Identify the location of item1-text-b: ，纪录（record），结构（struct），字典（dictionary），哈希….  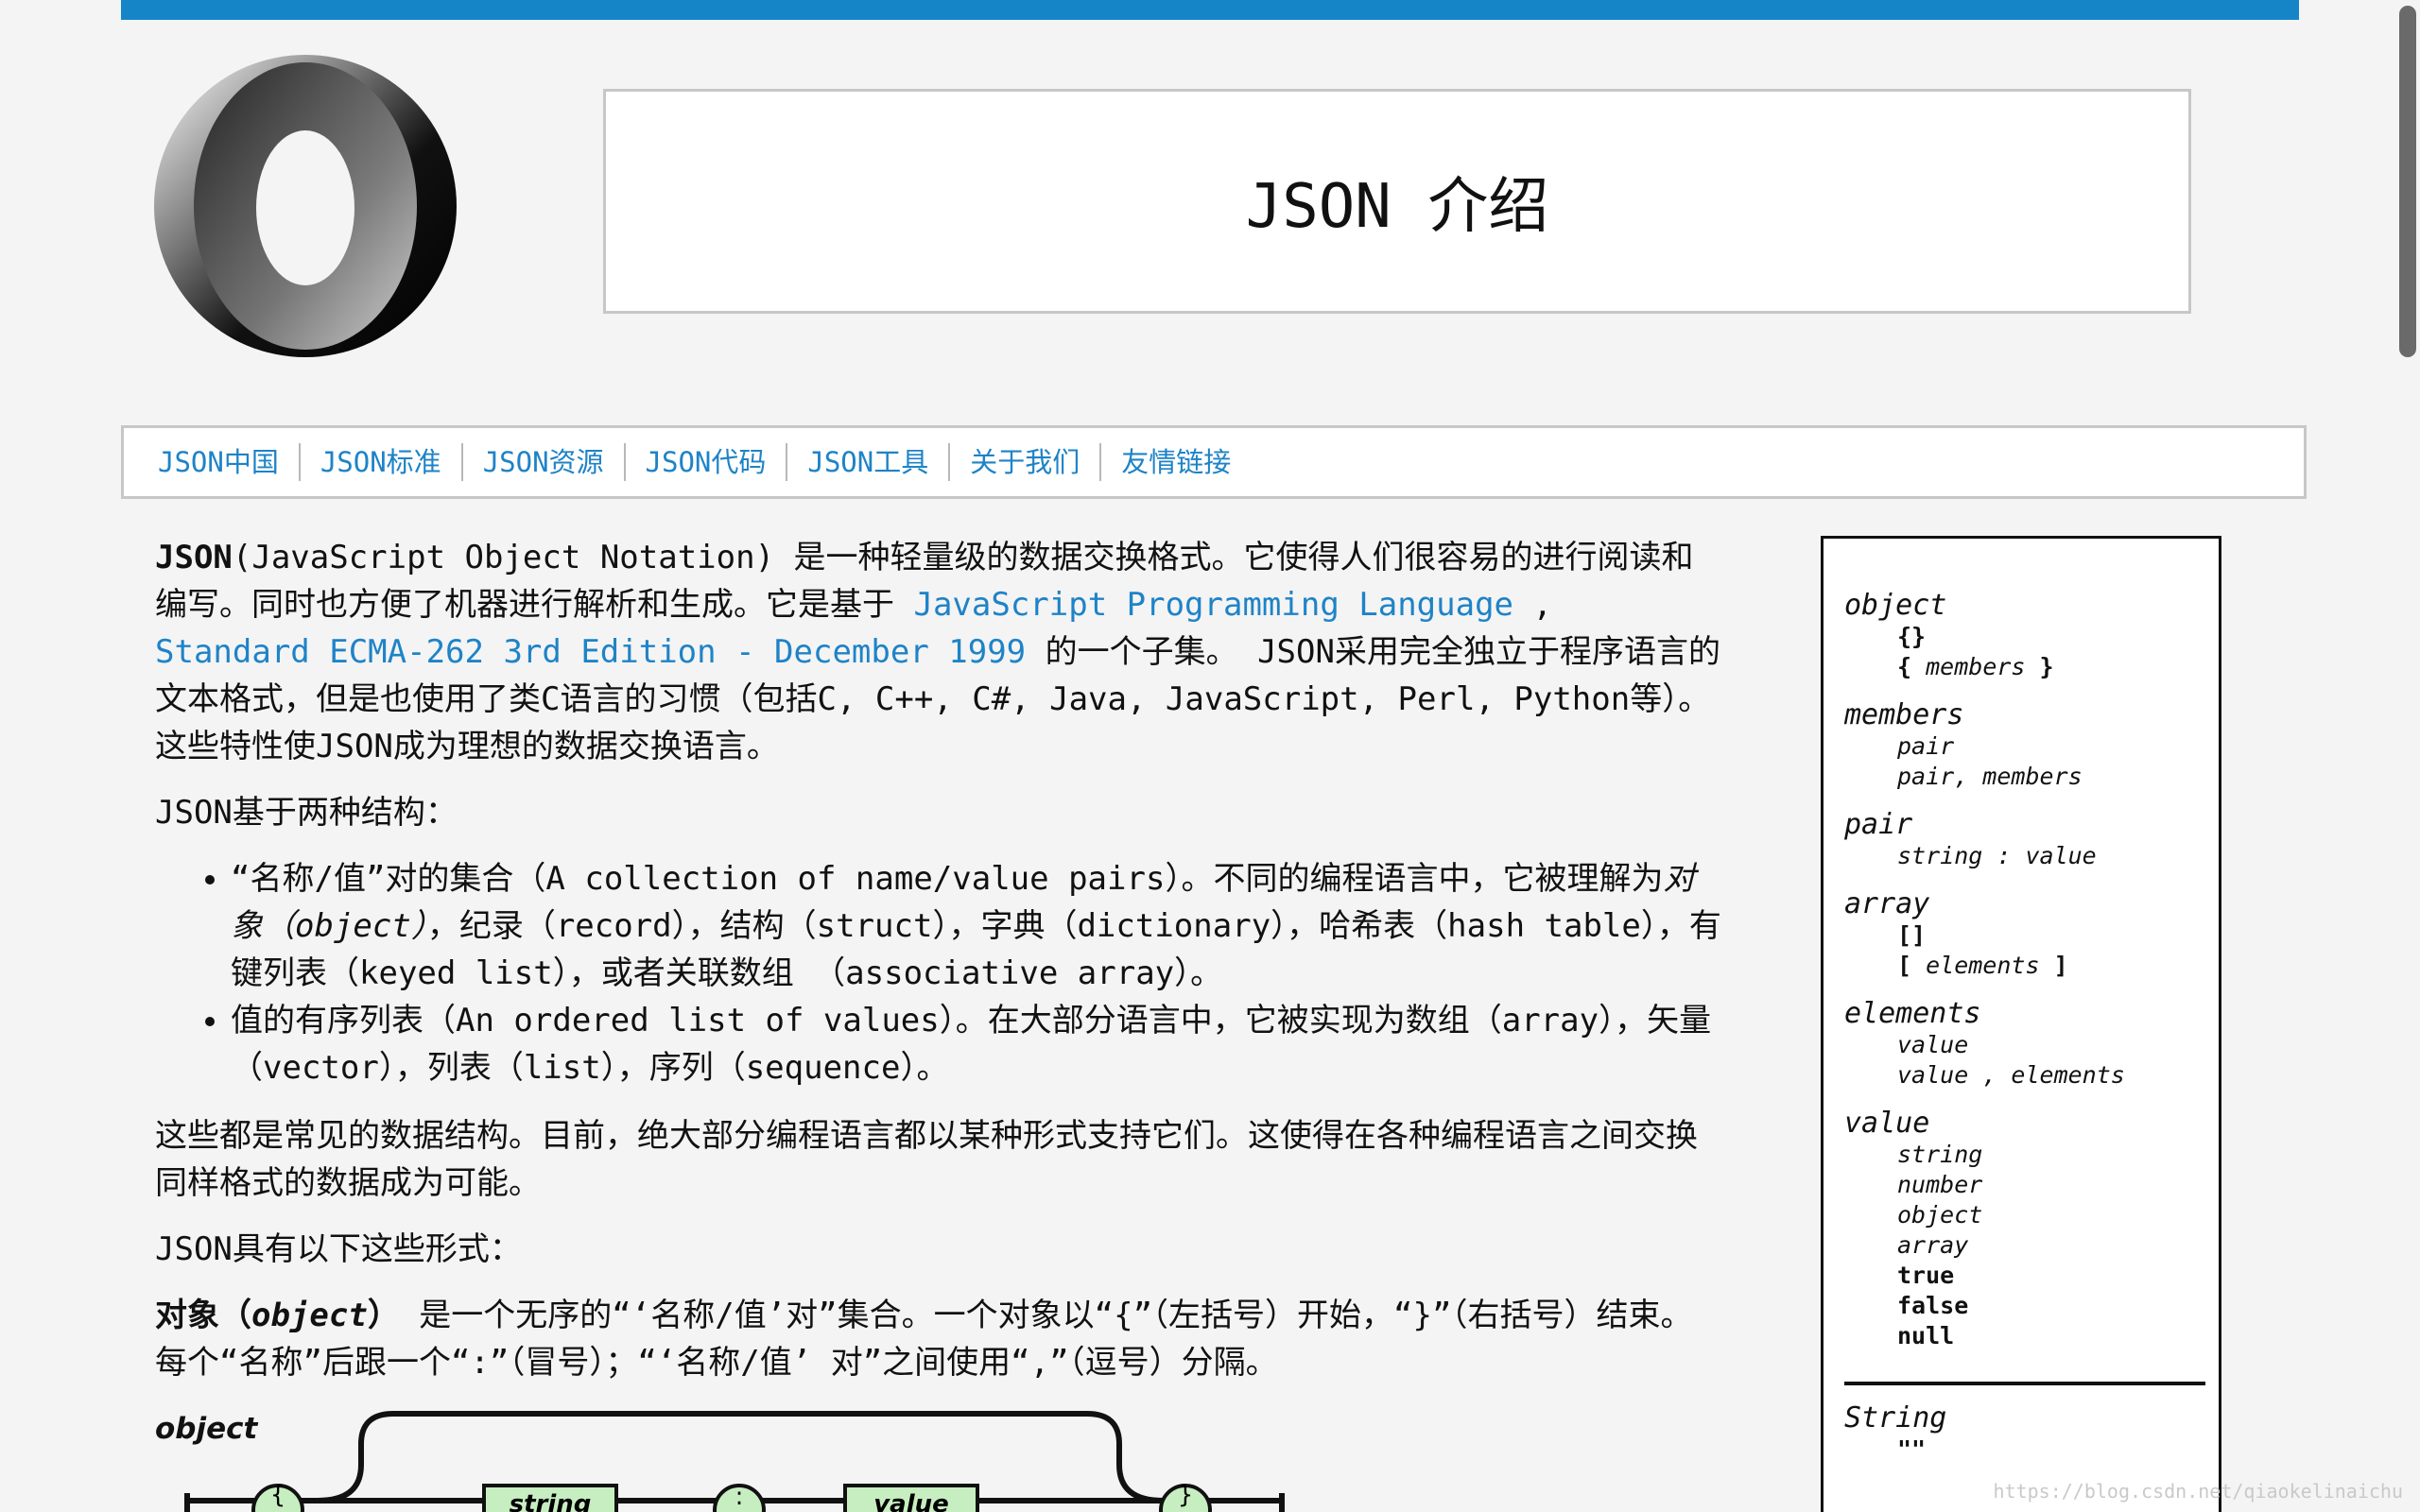
(976, 949).